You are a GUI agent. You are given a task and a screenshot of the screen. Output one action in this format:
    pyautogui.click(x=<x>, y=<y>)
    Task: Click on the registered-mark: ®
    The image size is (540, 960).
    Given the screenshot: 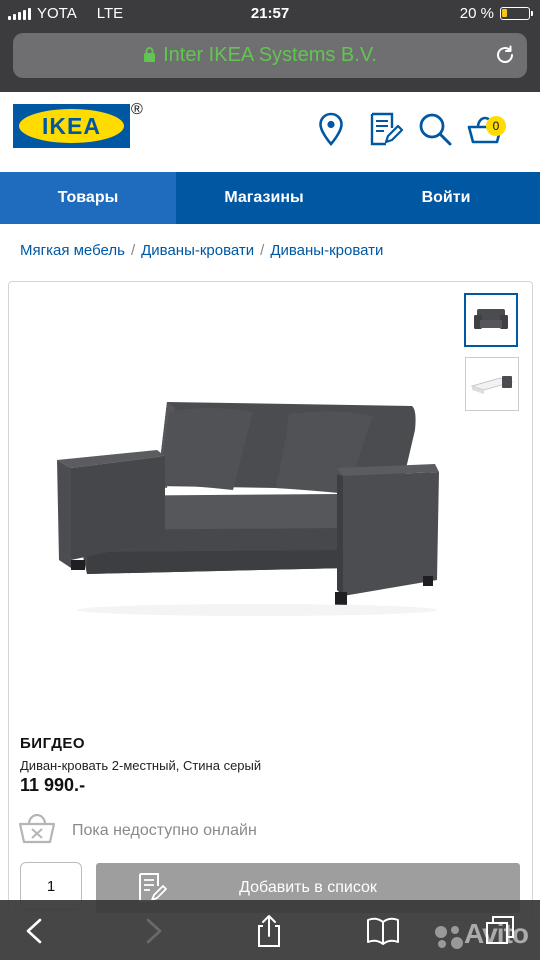 What is the action you would take?
    pyautogui.click(x=137, y=109)
    